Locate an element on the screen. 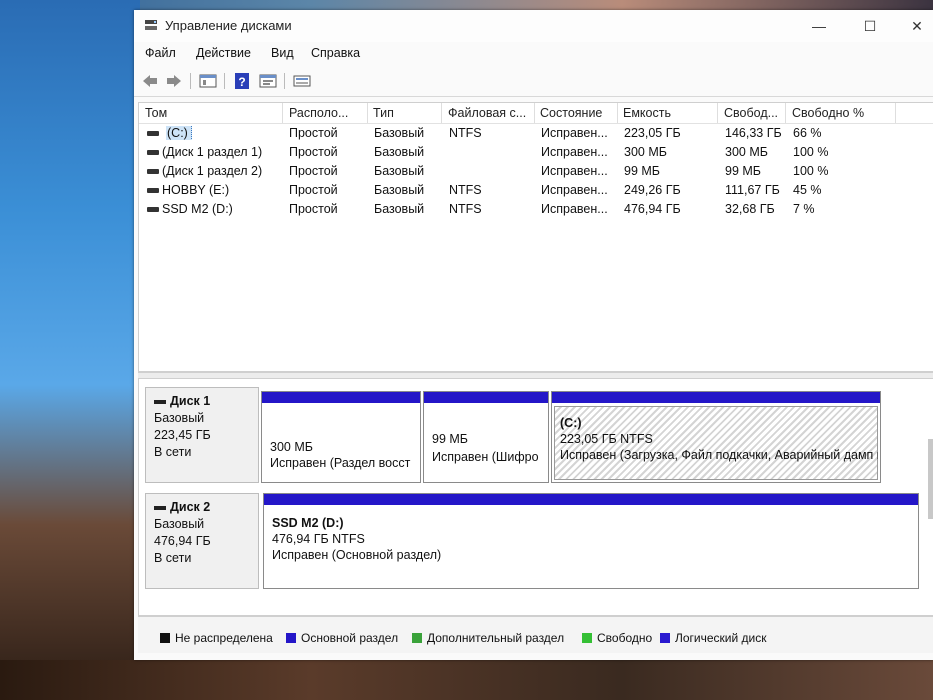 This screenshot has width=933, height=700. menu-file: Файл is located at coordinates (160, 53).